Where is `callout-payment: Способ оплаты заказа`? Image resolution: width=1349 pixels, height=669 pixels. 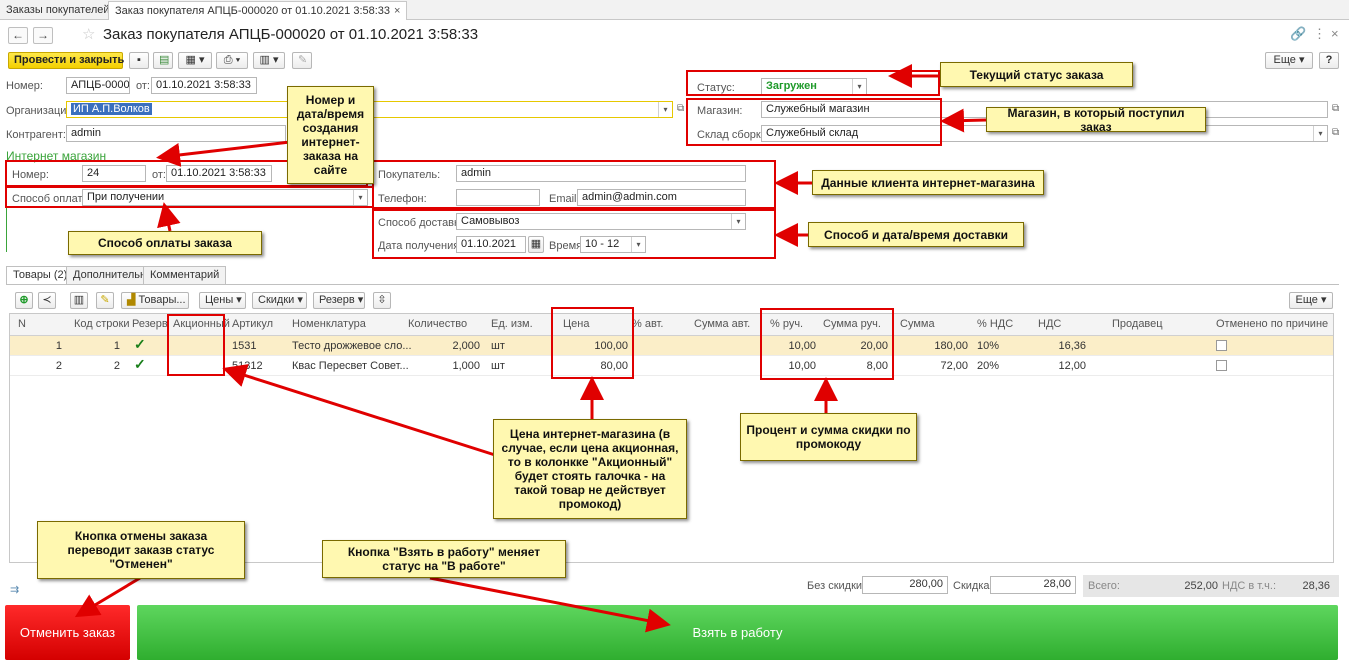
callout-payment: Способ оплаты заказа is located at coordinates (165, 243).